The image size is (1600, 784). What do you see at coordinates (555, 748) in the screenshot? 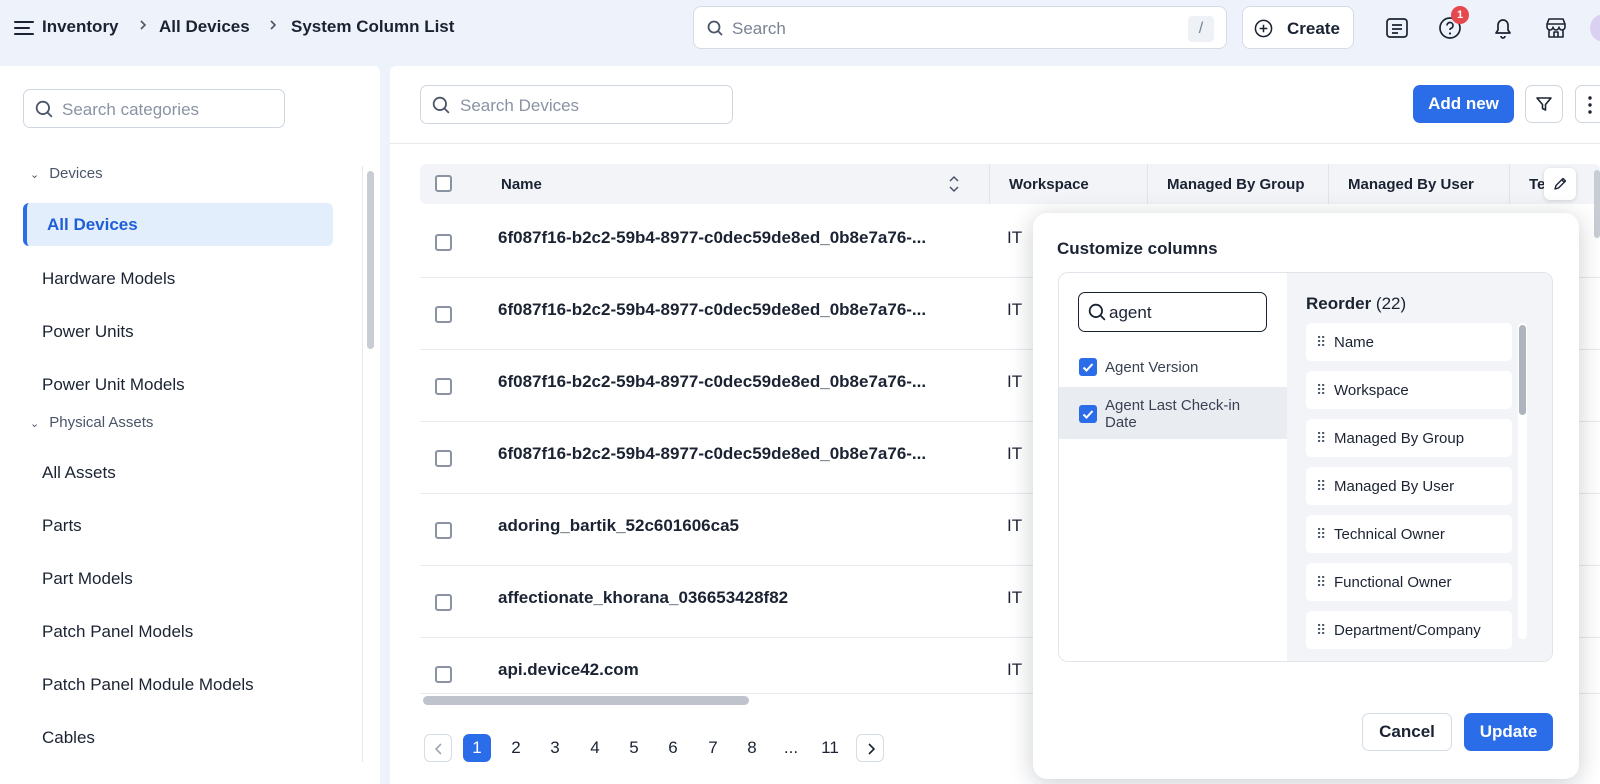
I see `page-button-3: 3` at bounding box center [555, 748].